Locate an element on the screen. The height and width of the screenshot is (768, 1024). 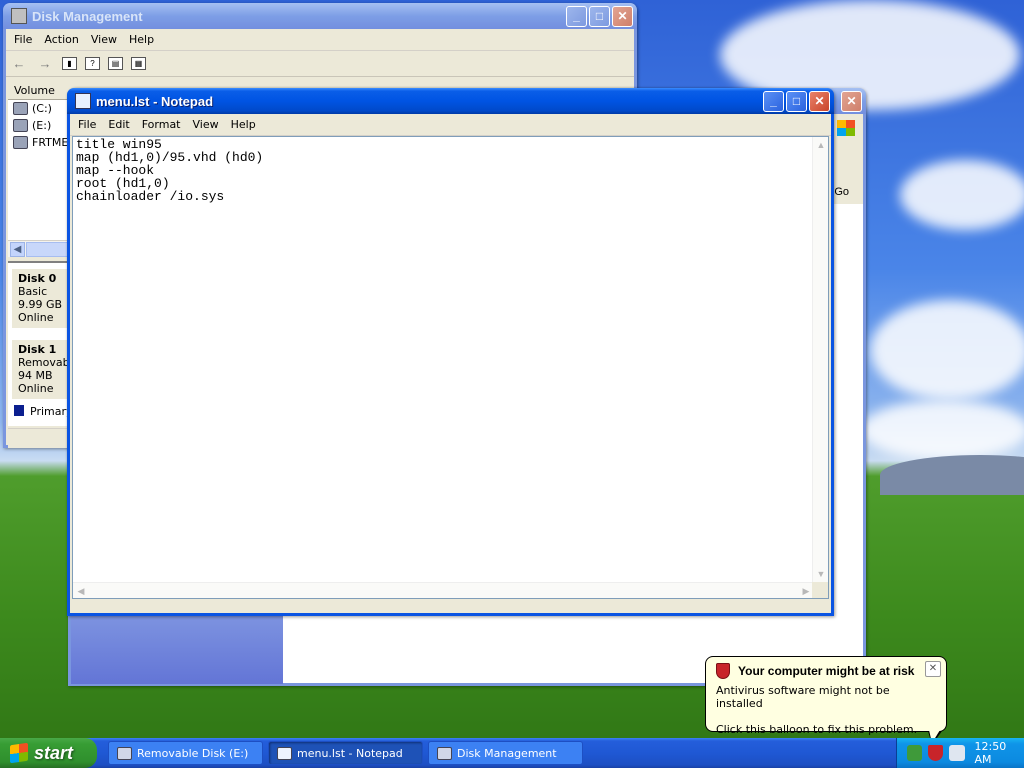
help-icon: ? is located at coordinates (92, 63).